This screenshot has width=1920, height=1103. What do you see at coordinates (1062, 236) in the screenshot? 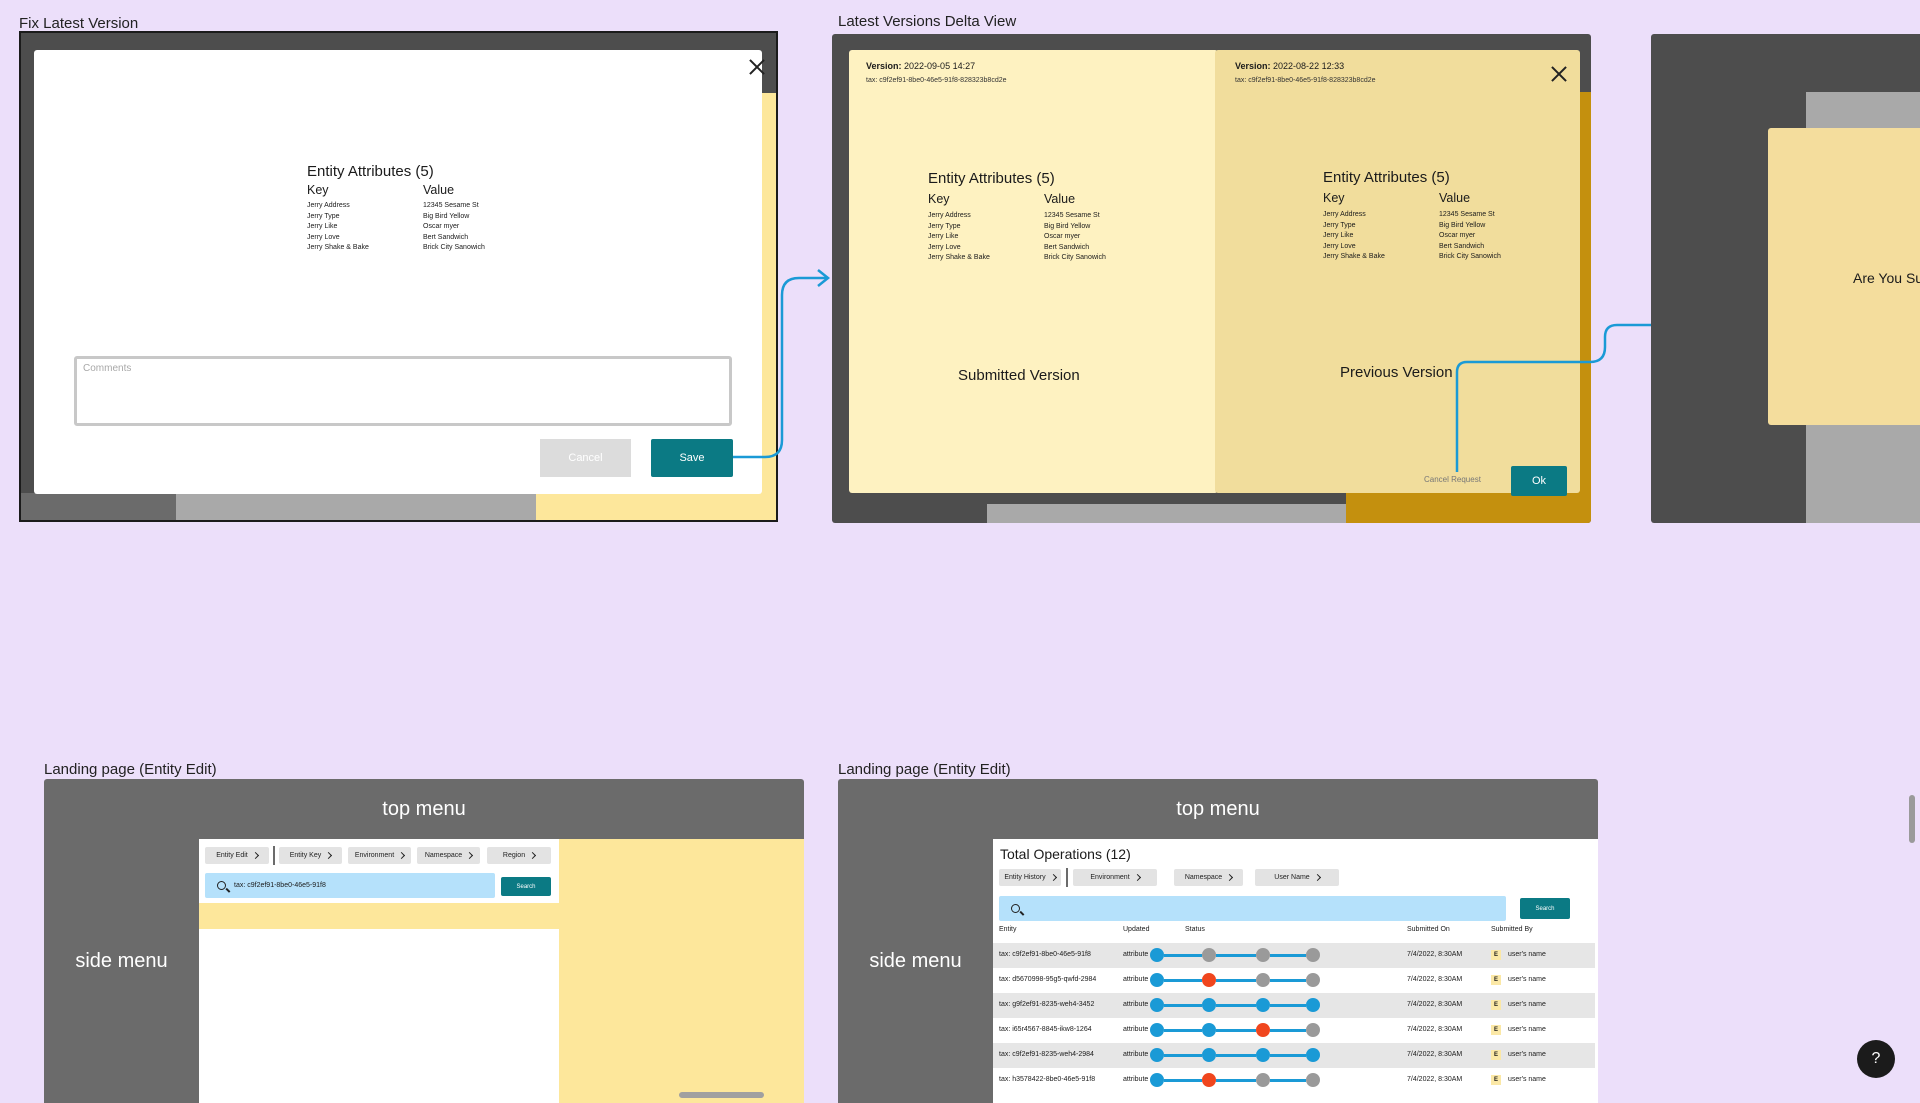
I see `value-item: Oscar myer` at bounding box center [1062, 236].